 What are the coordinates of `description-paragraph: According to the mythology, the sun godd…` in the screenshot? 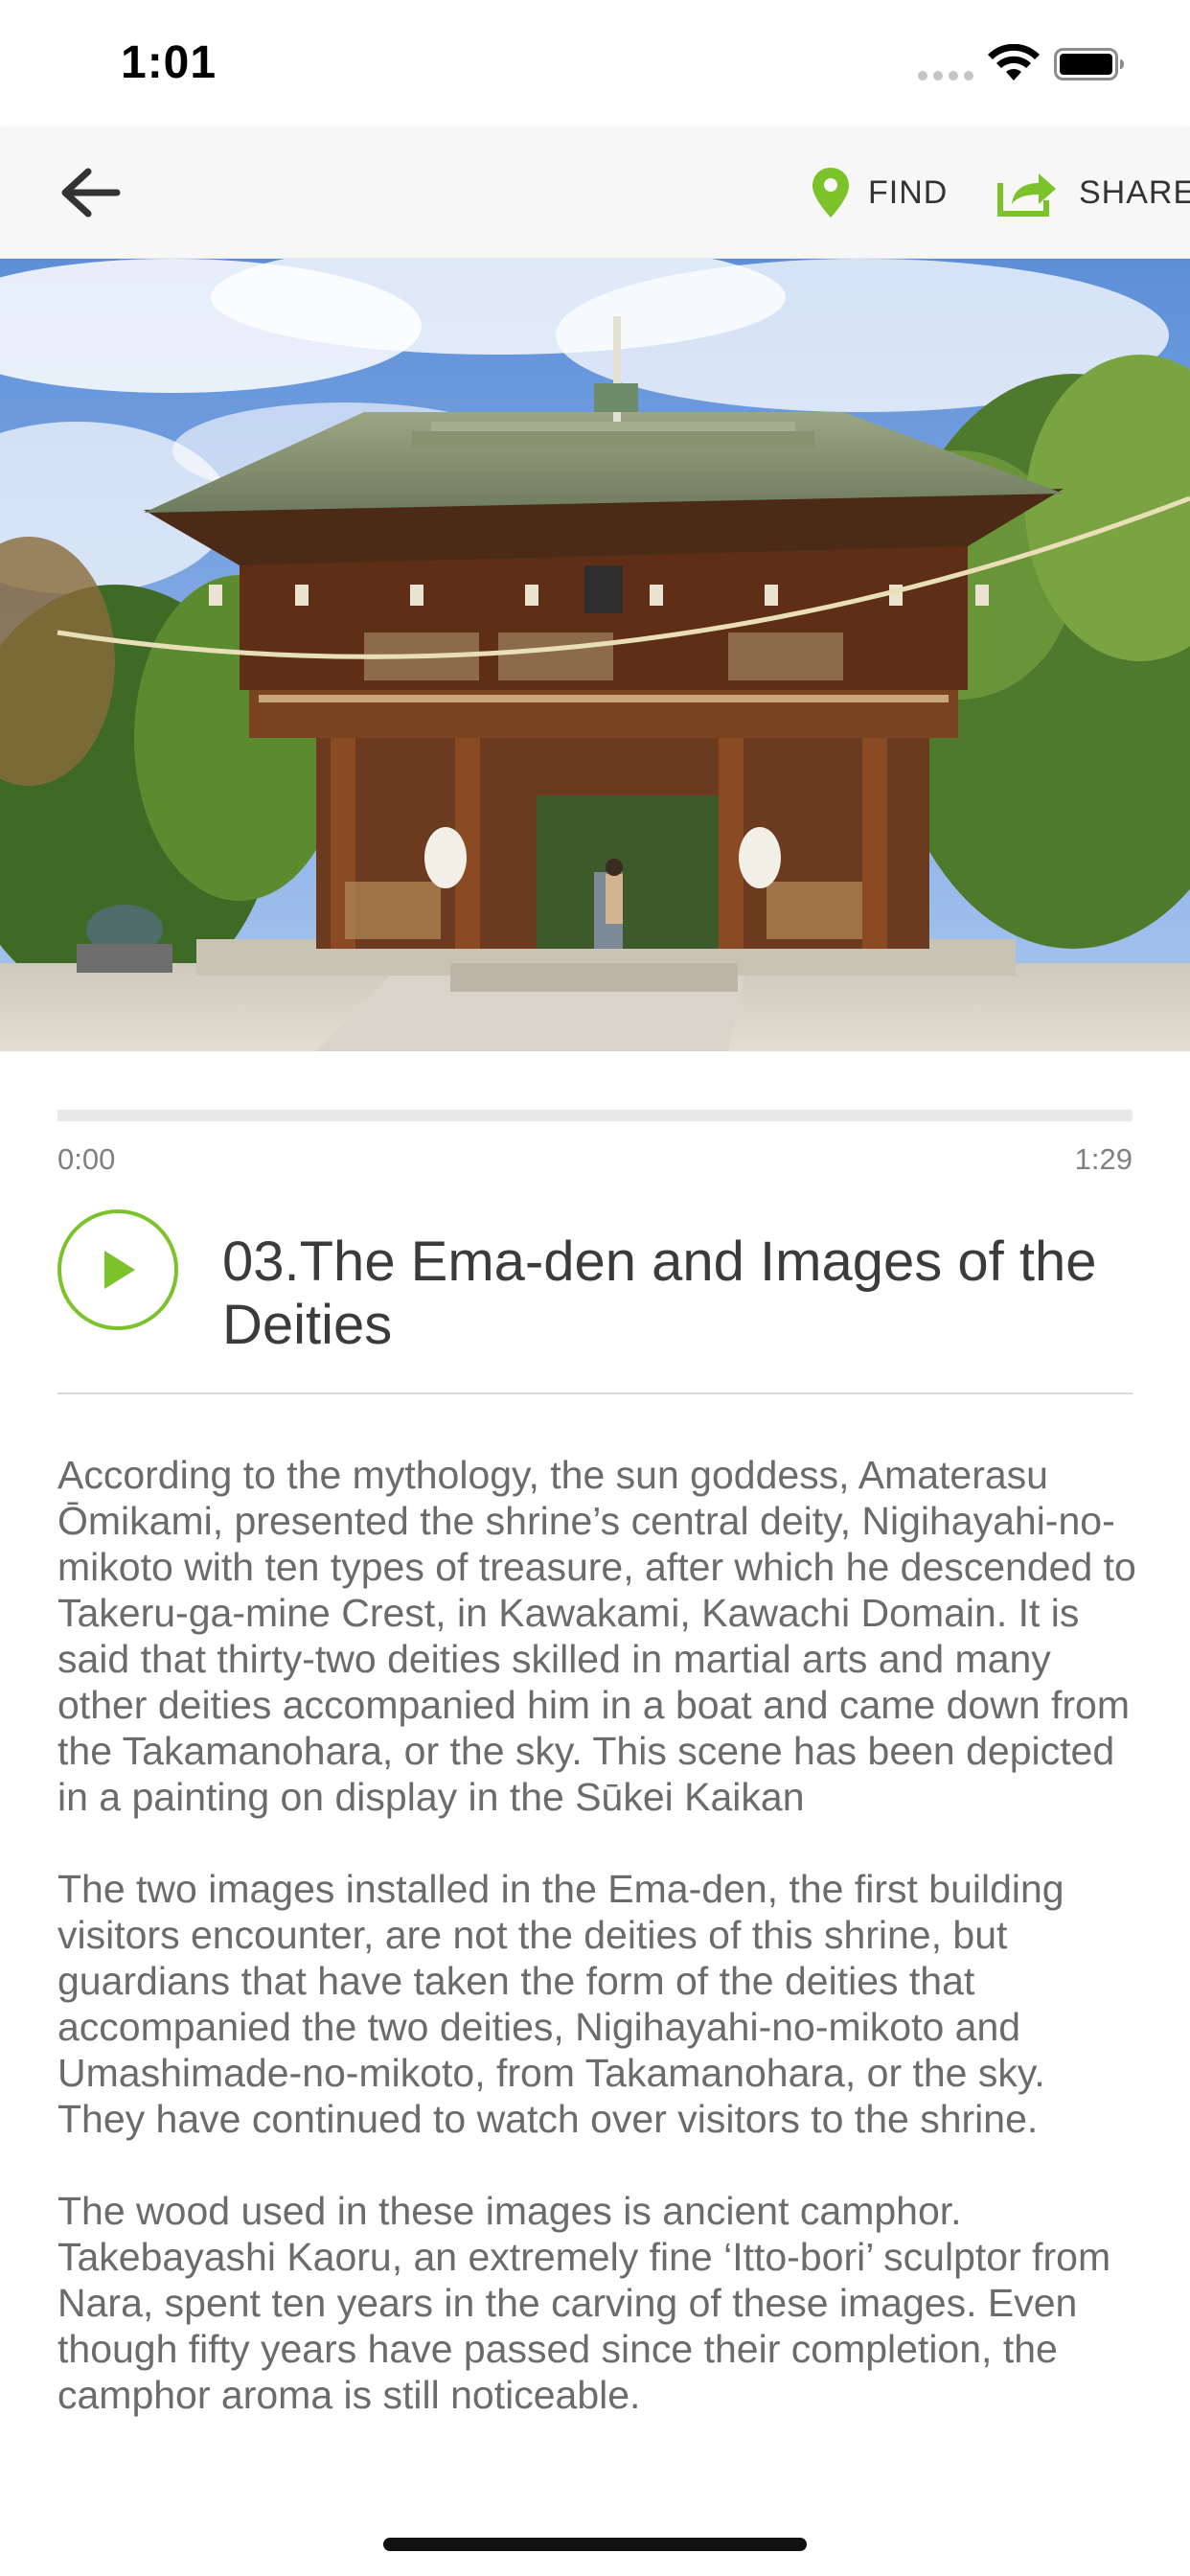 It's located at (596, 1636).